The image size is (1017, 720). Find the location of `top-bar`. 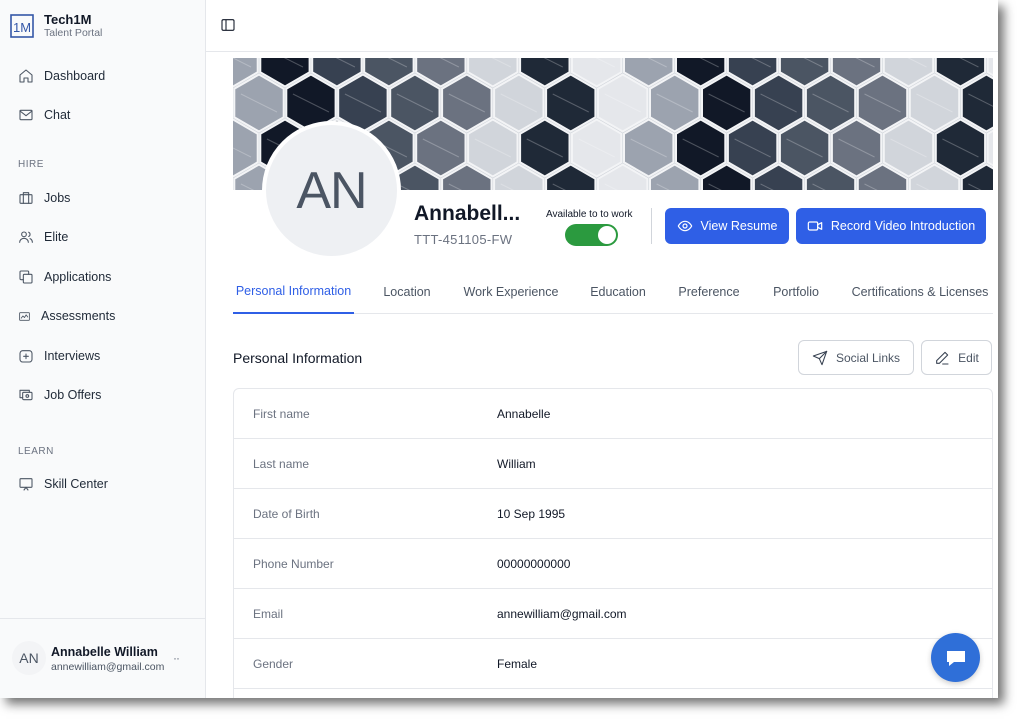

top-bar is located at coordinates (602, 26).